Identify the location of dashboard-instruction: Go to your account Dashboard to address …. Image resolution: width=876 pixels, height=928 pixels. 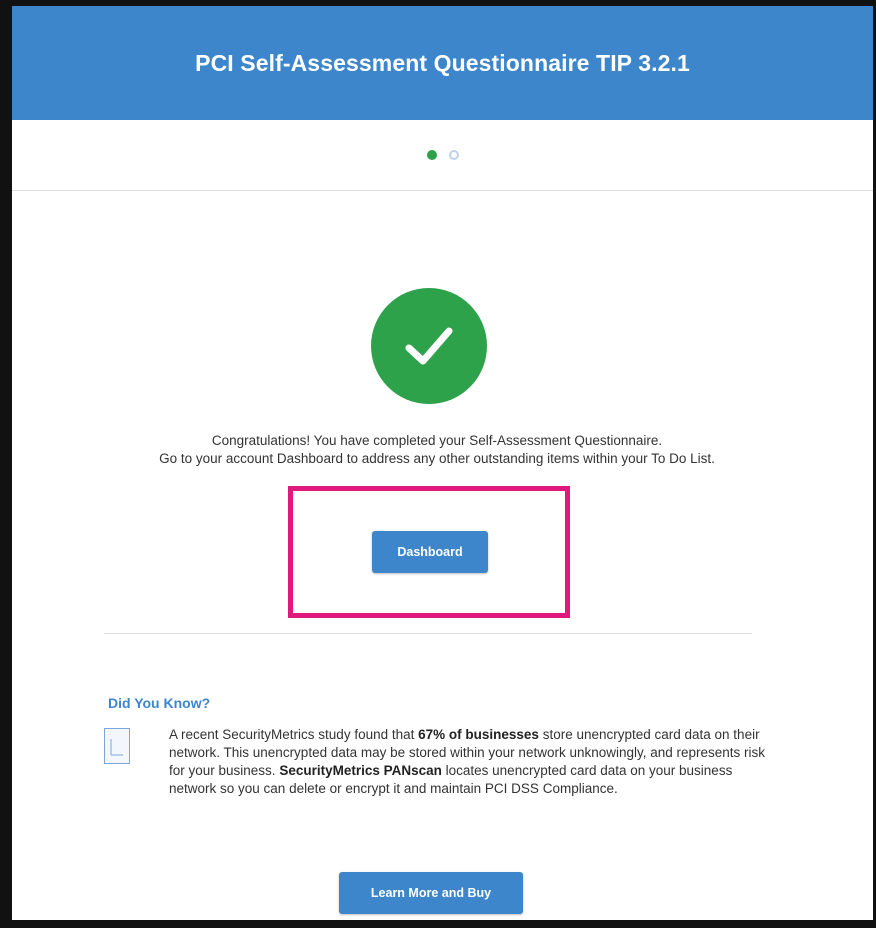
(437, 458).